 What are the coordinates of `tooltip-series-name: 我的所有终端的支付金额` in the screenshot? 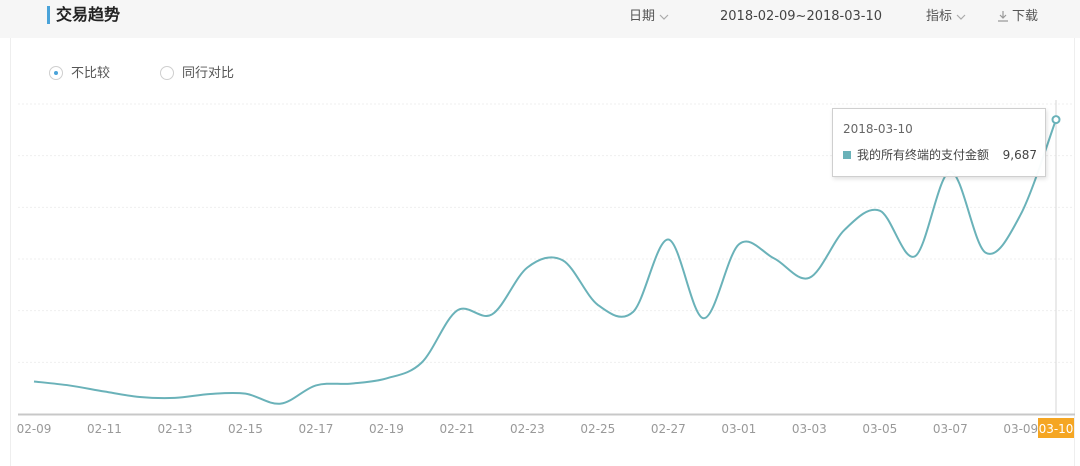 It's located at (923, 155).